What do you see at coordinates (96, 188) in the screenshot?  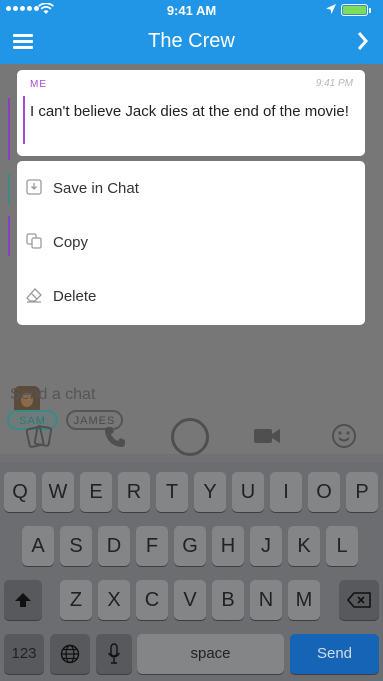 I see `menu-item-label: Save in Chat` at bounding box center [96, 188].